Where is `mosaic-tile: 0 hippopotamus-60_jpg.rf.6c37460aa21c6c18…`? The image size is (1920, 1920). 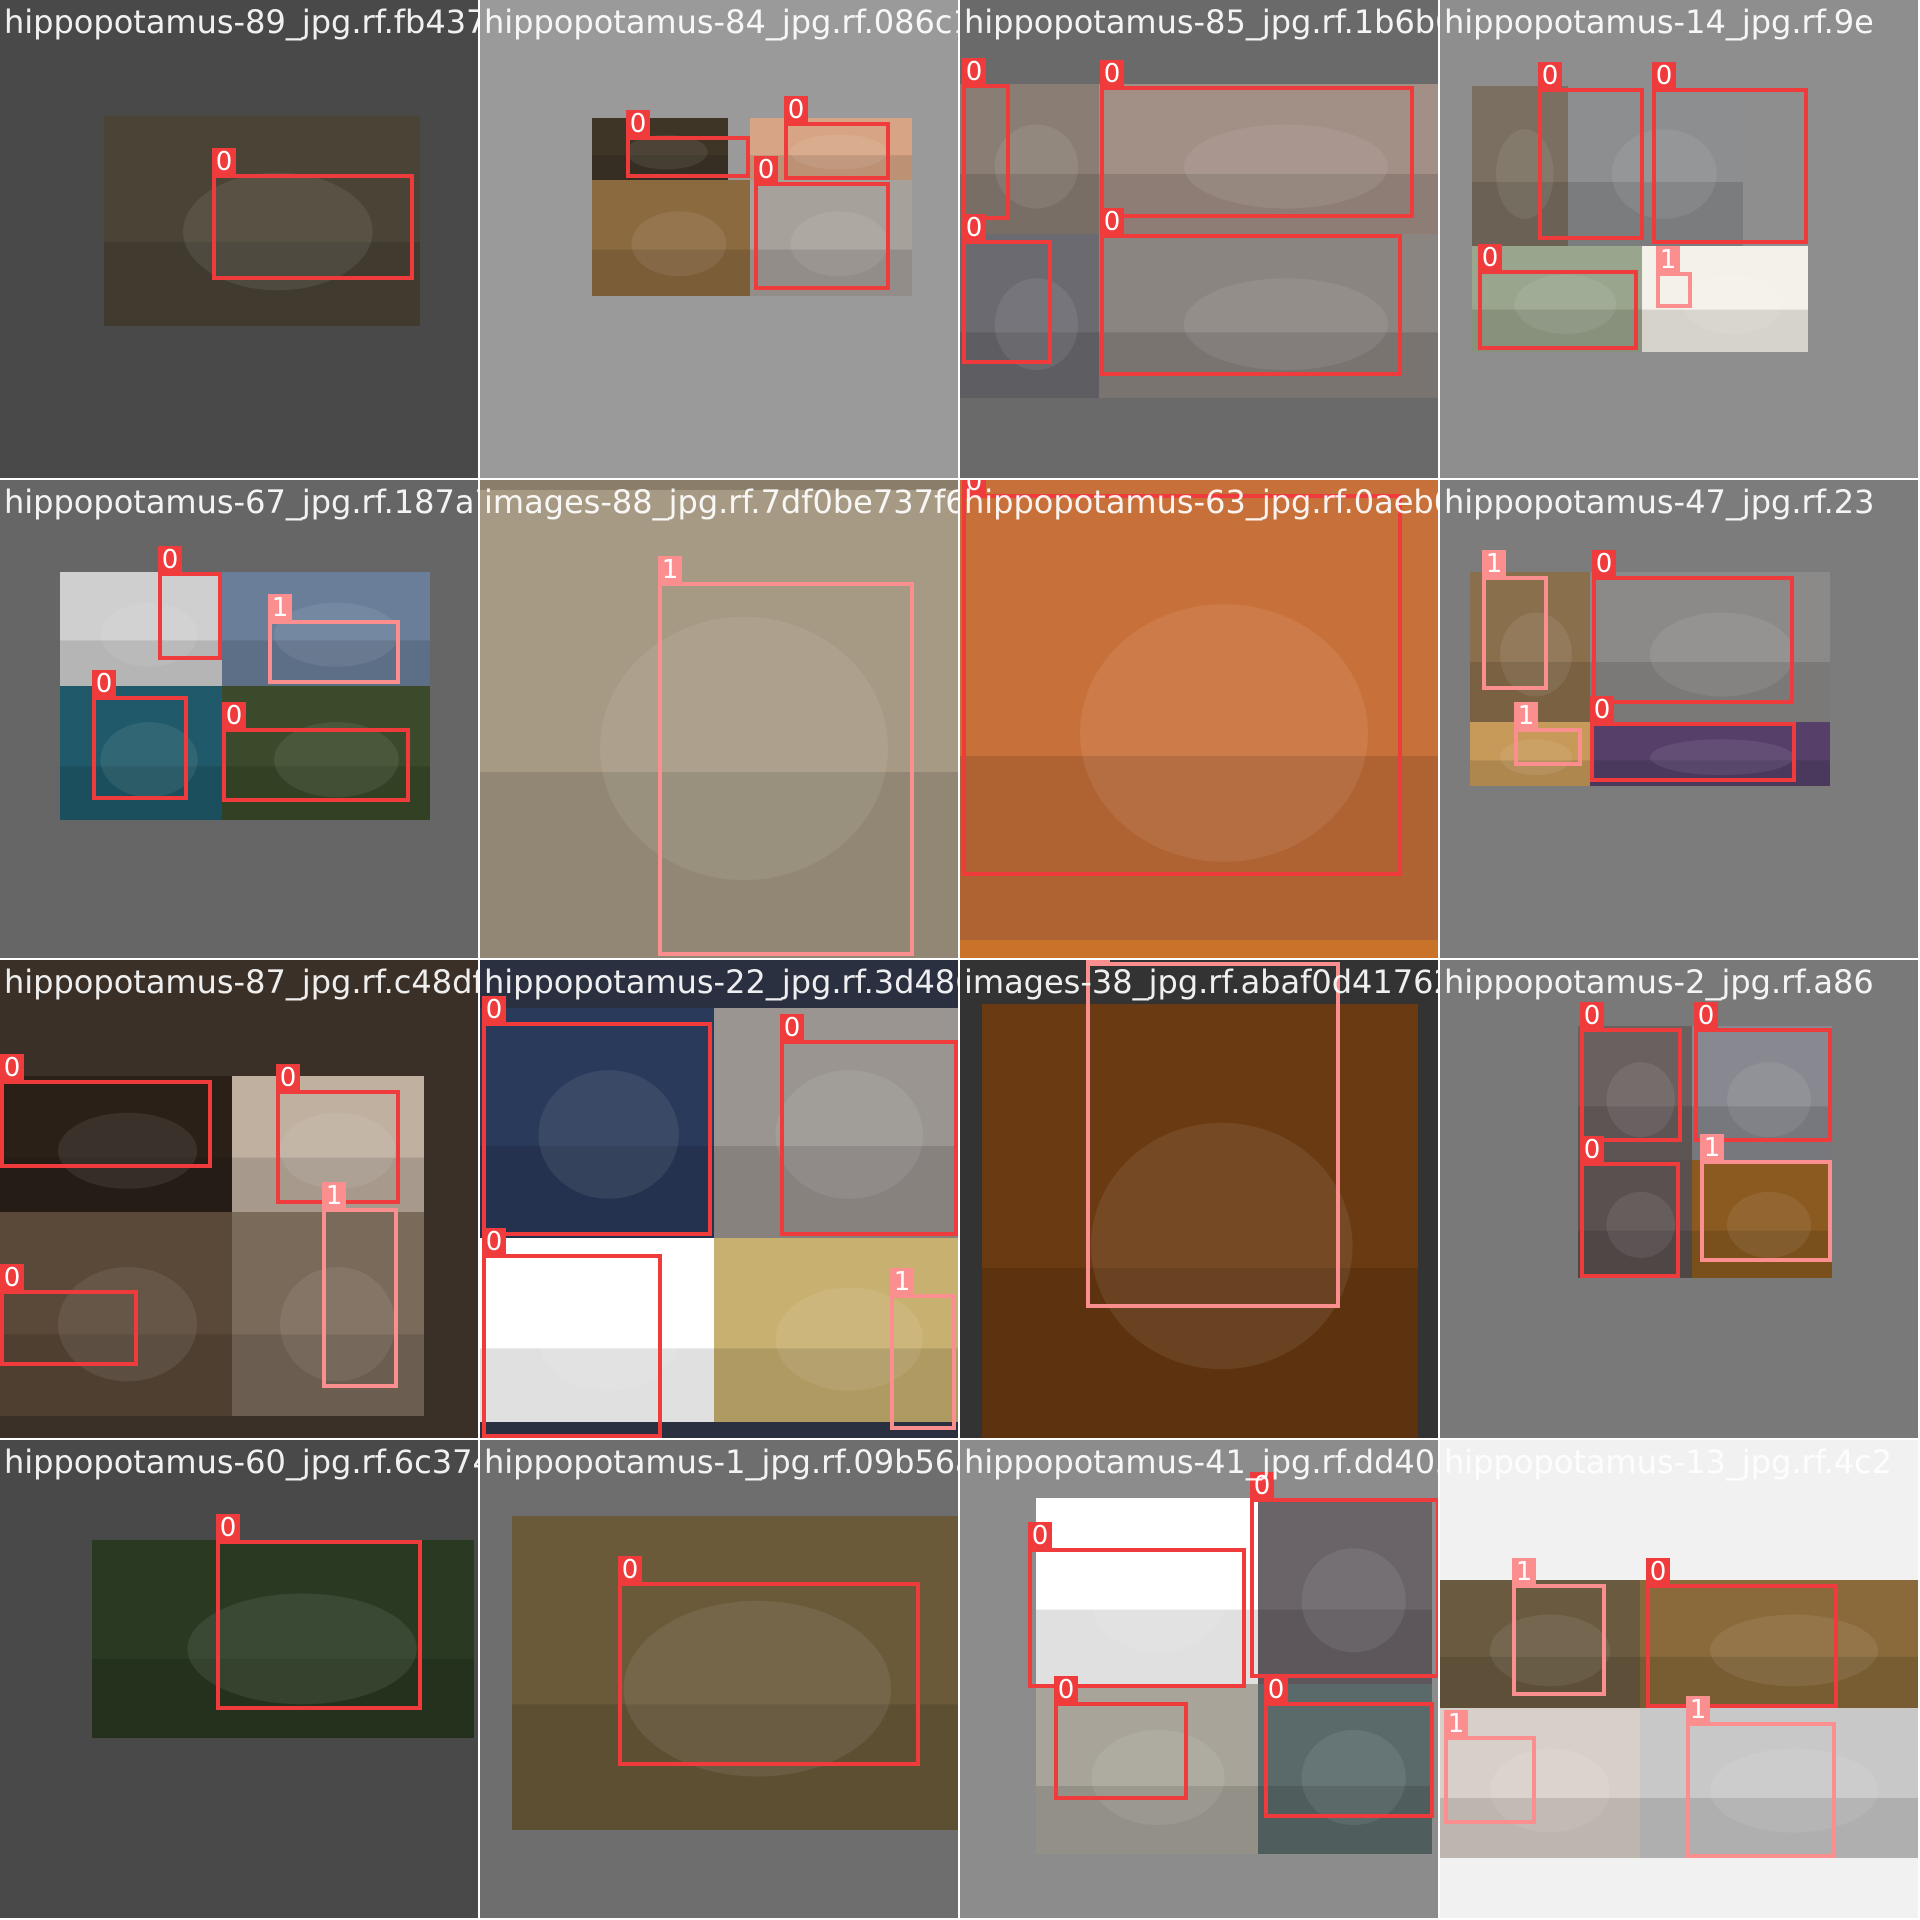
mosaic-tile: 0 hippopotamus-60_jpg.rf.6c37460aa21c6c18… is located at coordinates (239, 1679).